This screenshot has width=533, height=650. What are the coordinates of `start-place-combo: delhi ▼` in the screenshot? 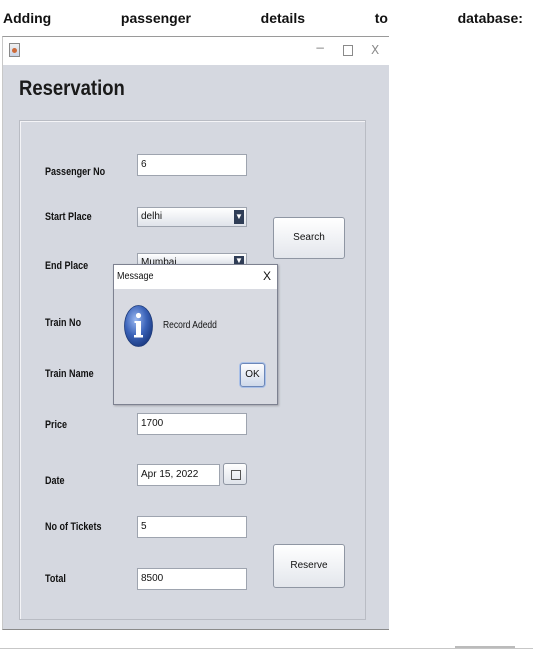 It's located at (192, 217).